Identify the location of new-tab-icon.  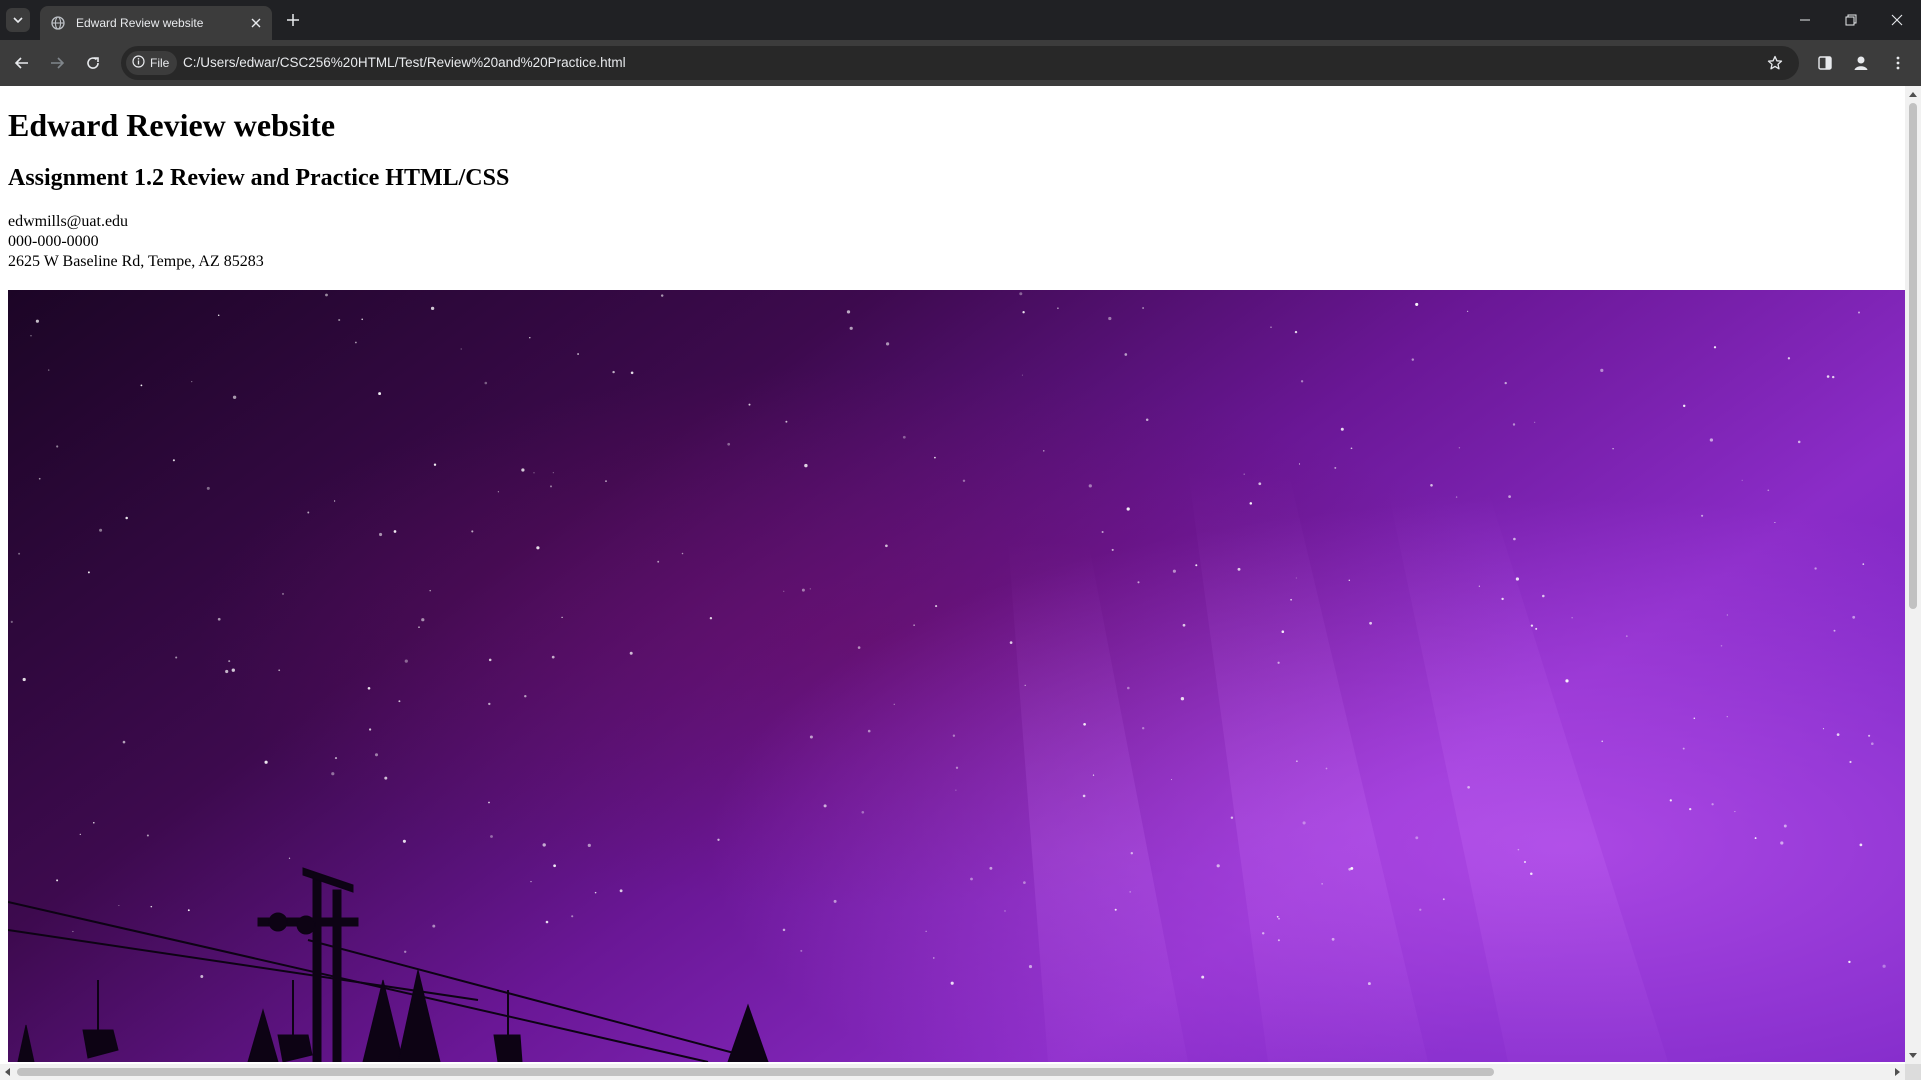
(293, 20).